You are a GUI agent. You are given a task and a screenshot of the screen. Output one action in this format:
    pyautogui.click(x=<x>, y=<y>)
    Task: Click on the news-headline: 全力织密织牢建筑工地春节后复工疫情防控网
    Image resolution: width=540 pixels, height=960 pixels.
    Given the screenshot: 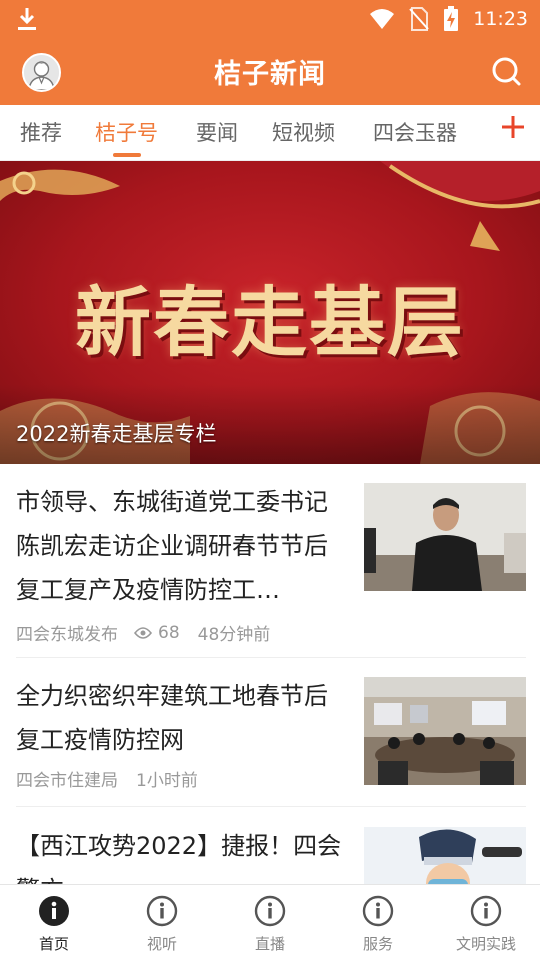 What is the action you would take?
    pyautogui.click(x=172, y=718)
    